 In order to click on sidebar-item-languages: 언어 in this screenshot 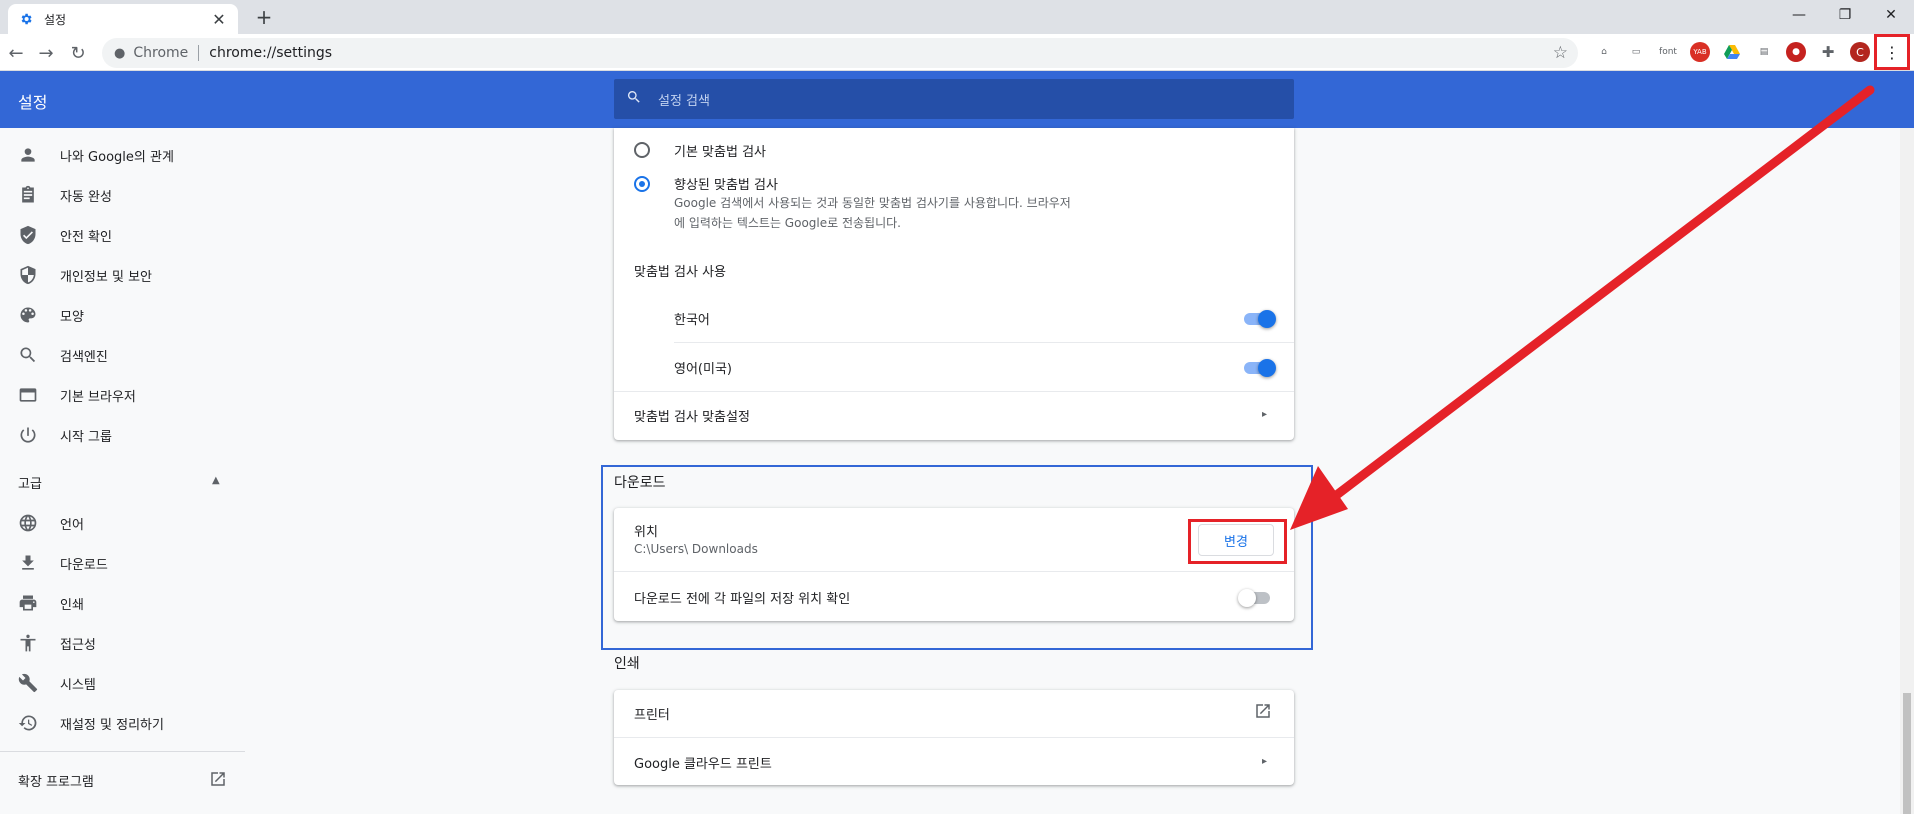, I will do `click(51, 523)`.